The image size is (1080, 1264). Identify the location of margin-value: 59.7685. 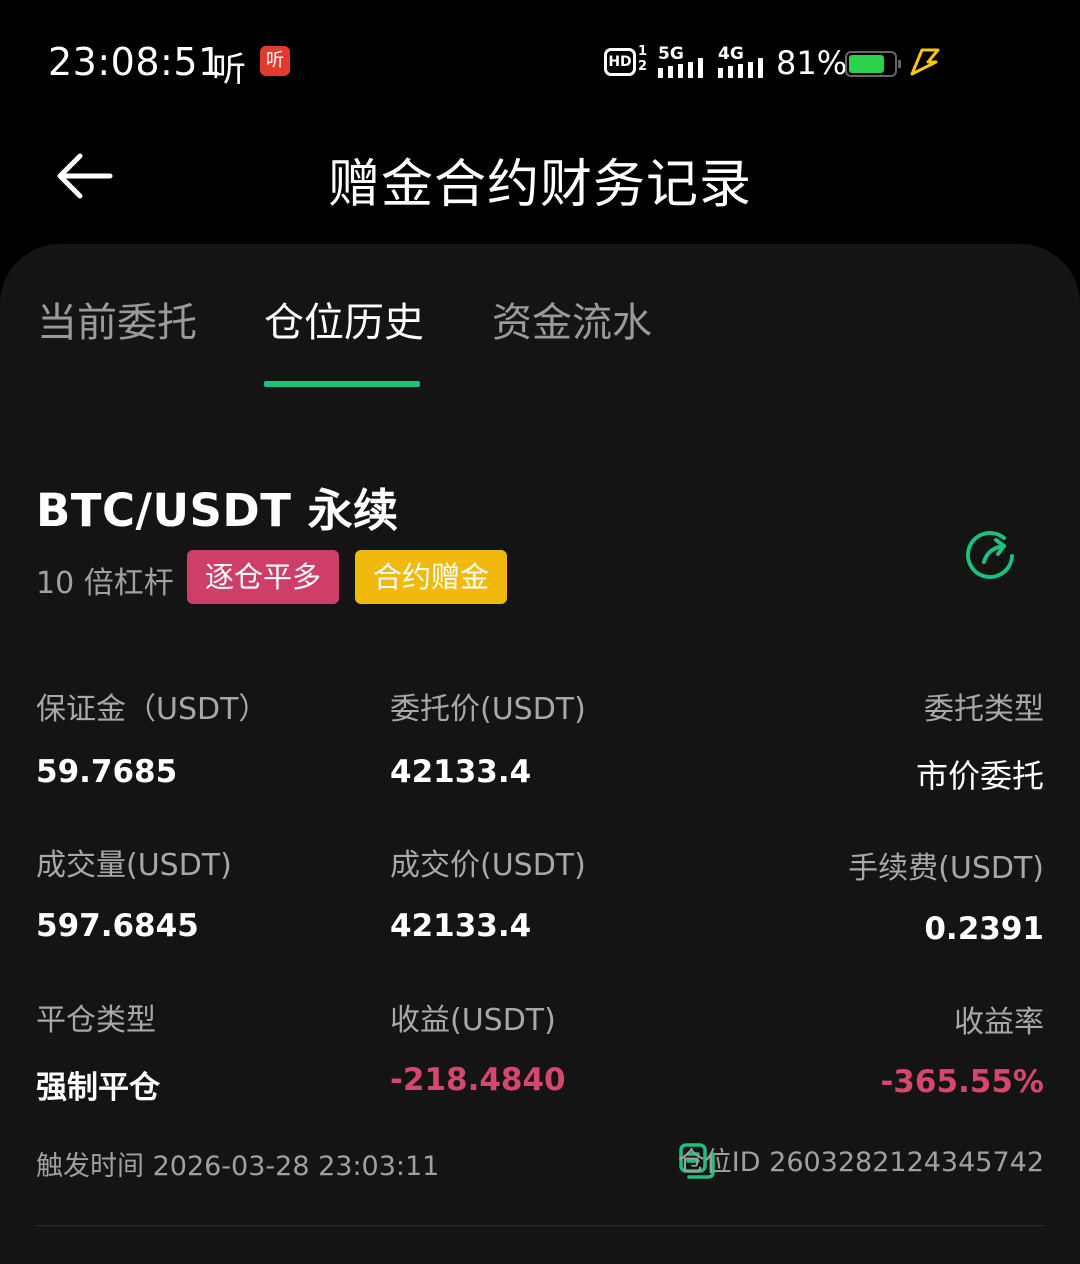
(107, 772).